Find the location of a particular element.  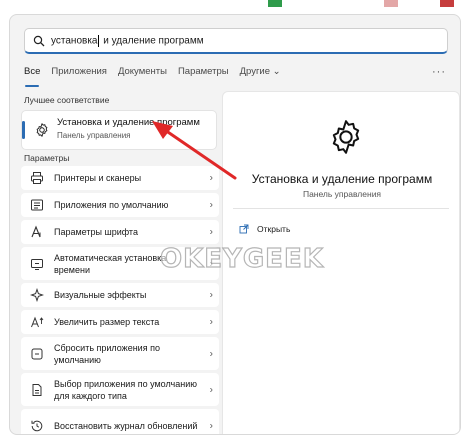

history-icon is located at coordinates (37, 425).